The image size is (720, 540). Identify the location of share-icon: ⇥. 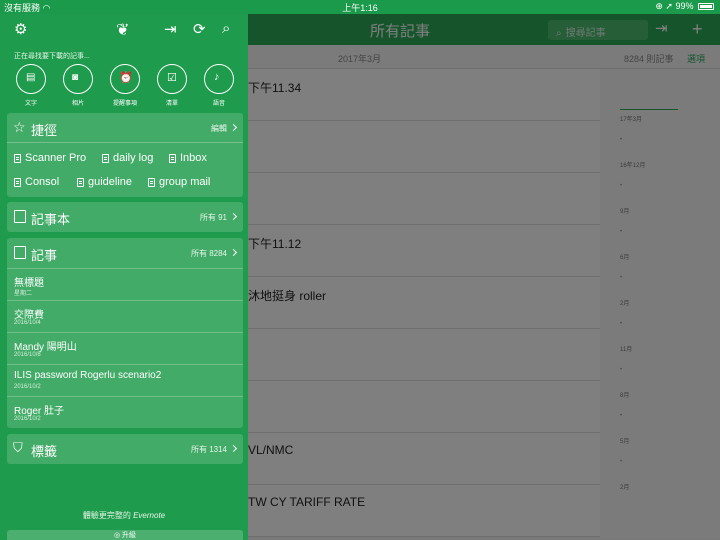
(170, 29).